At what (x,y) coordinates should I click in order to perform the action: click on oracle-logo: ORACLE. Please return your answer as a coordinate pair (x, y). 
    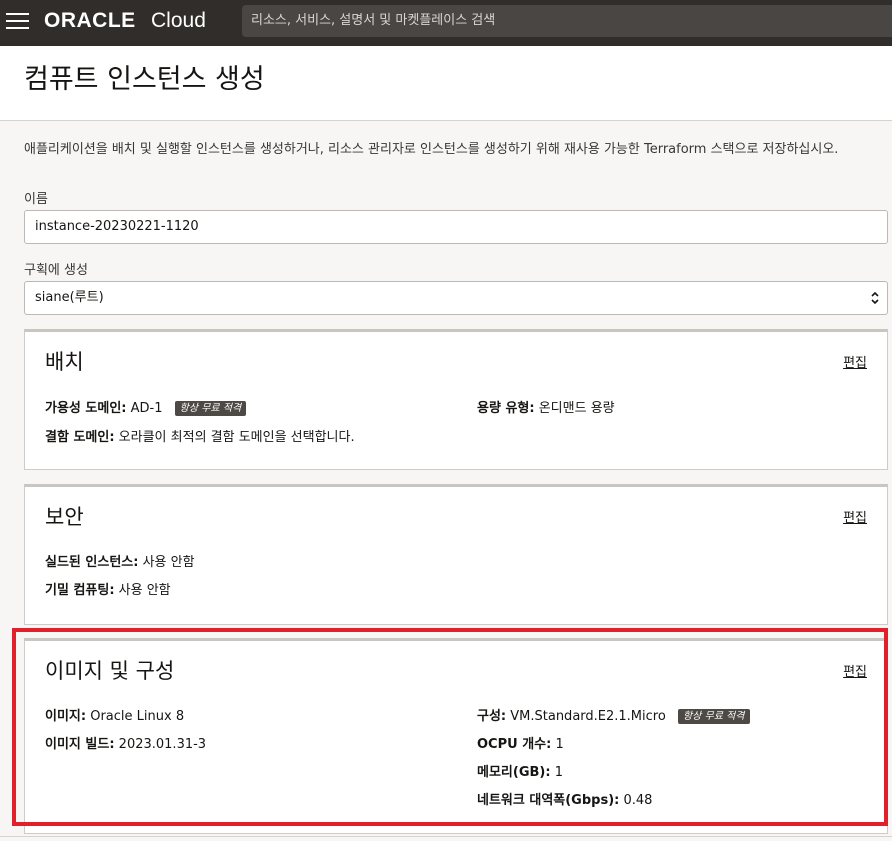
    Looking at the image, I should click on (90, 21).